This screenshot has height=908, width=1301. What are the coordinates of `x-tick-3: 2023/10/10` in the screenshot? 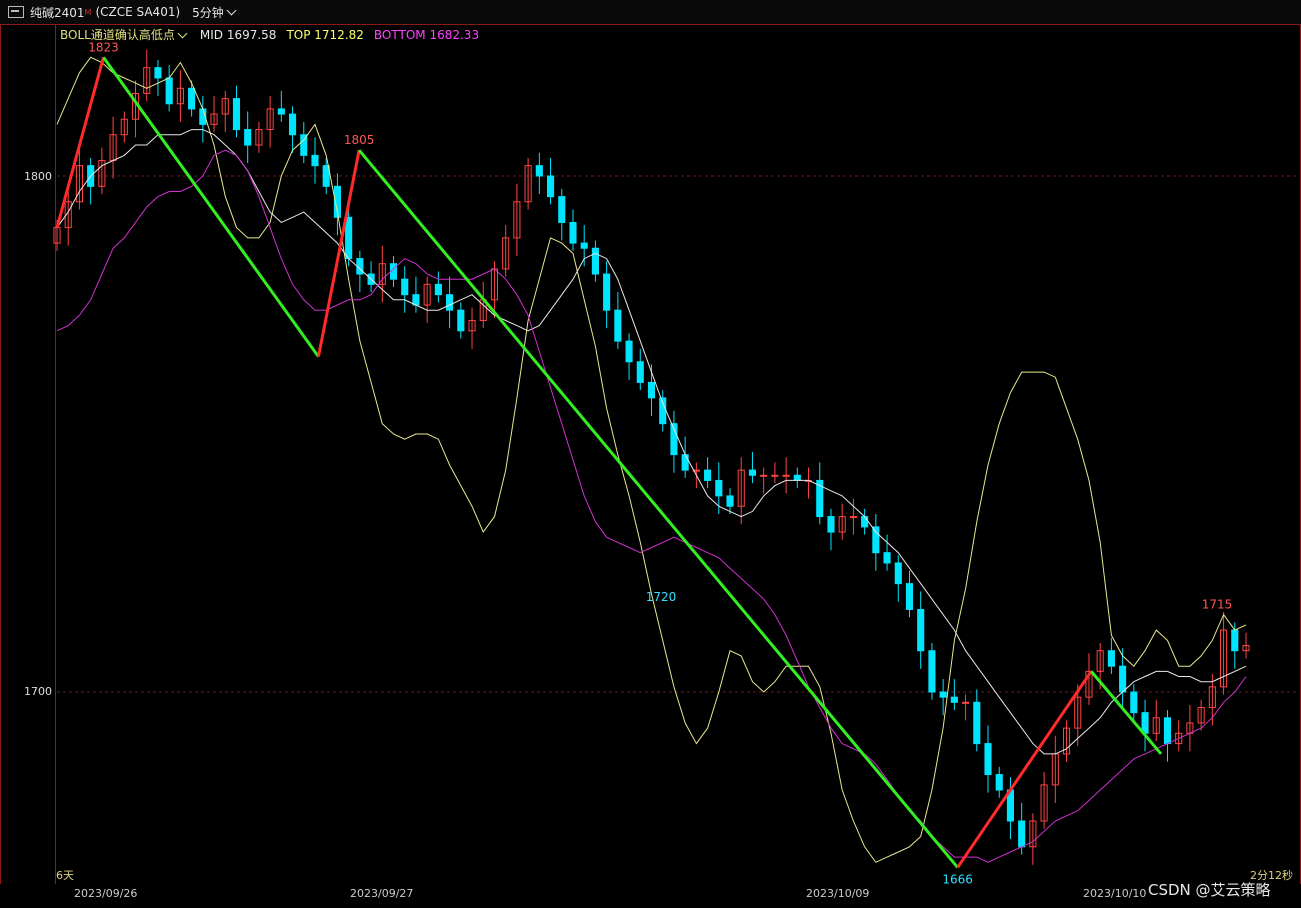 It's located at (1115, 893).